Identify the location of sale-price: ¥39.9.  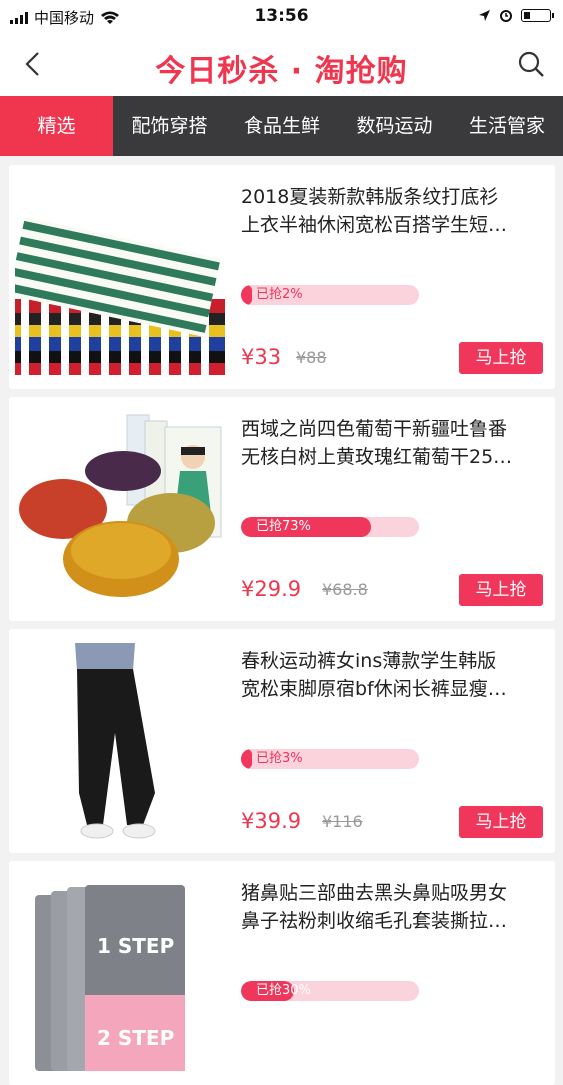
(271, 821).